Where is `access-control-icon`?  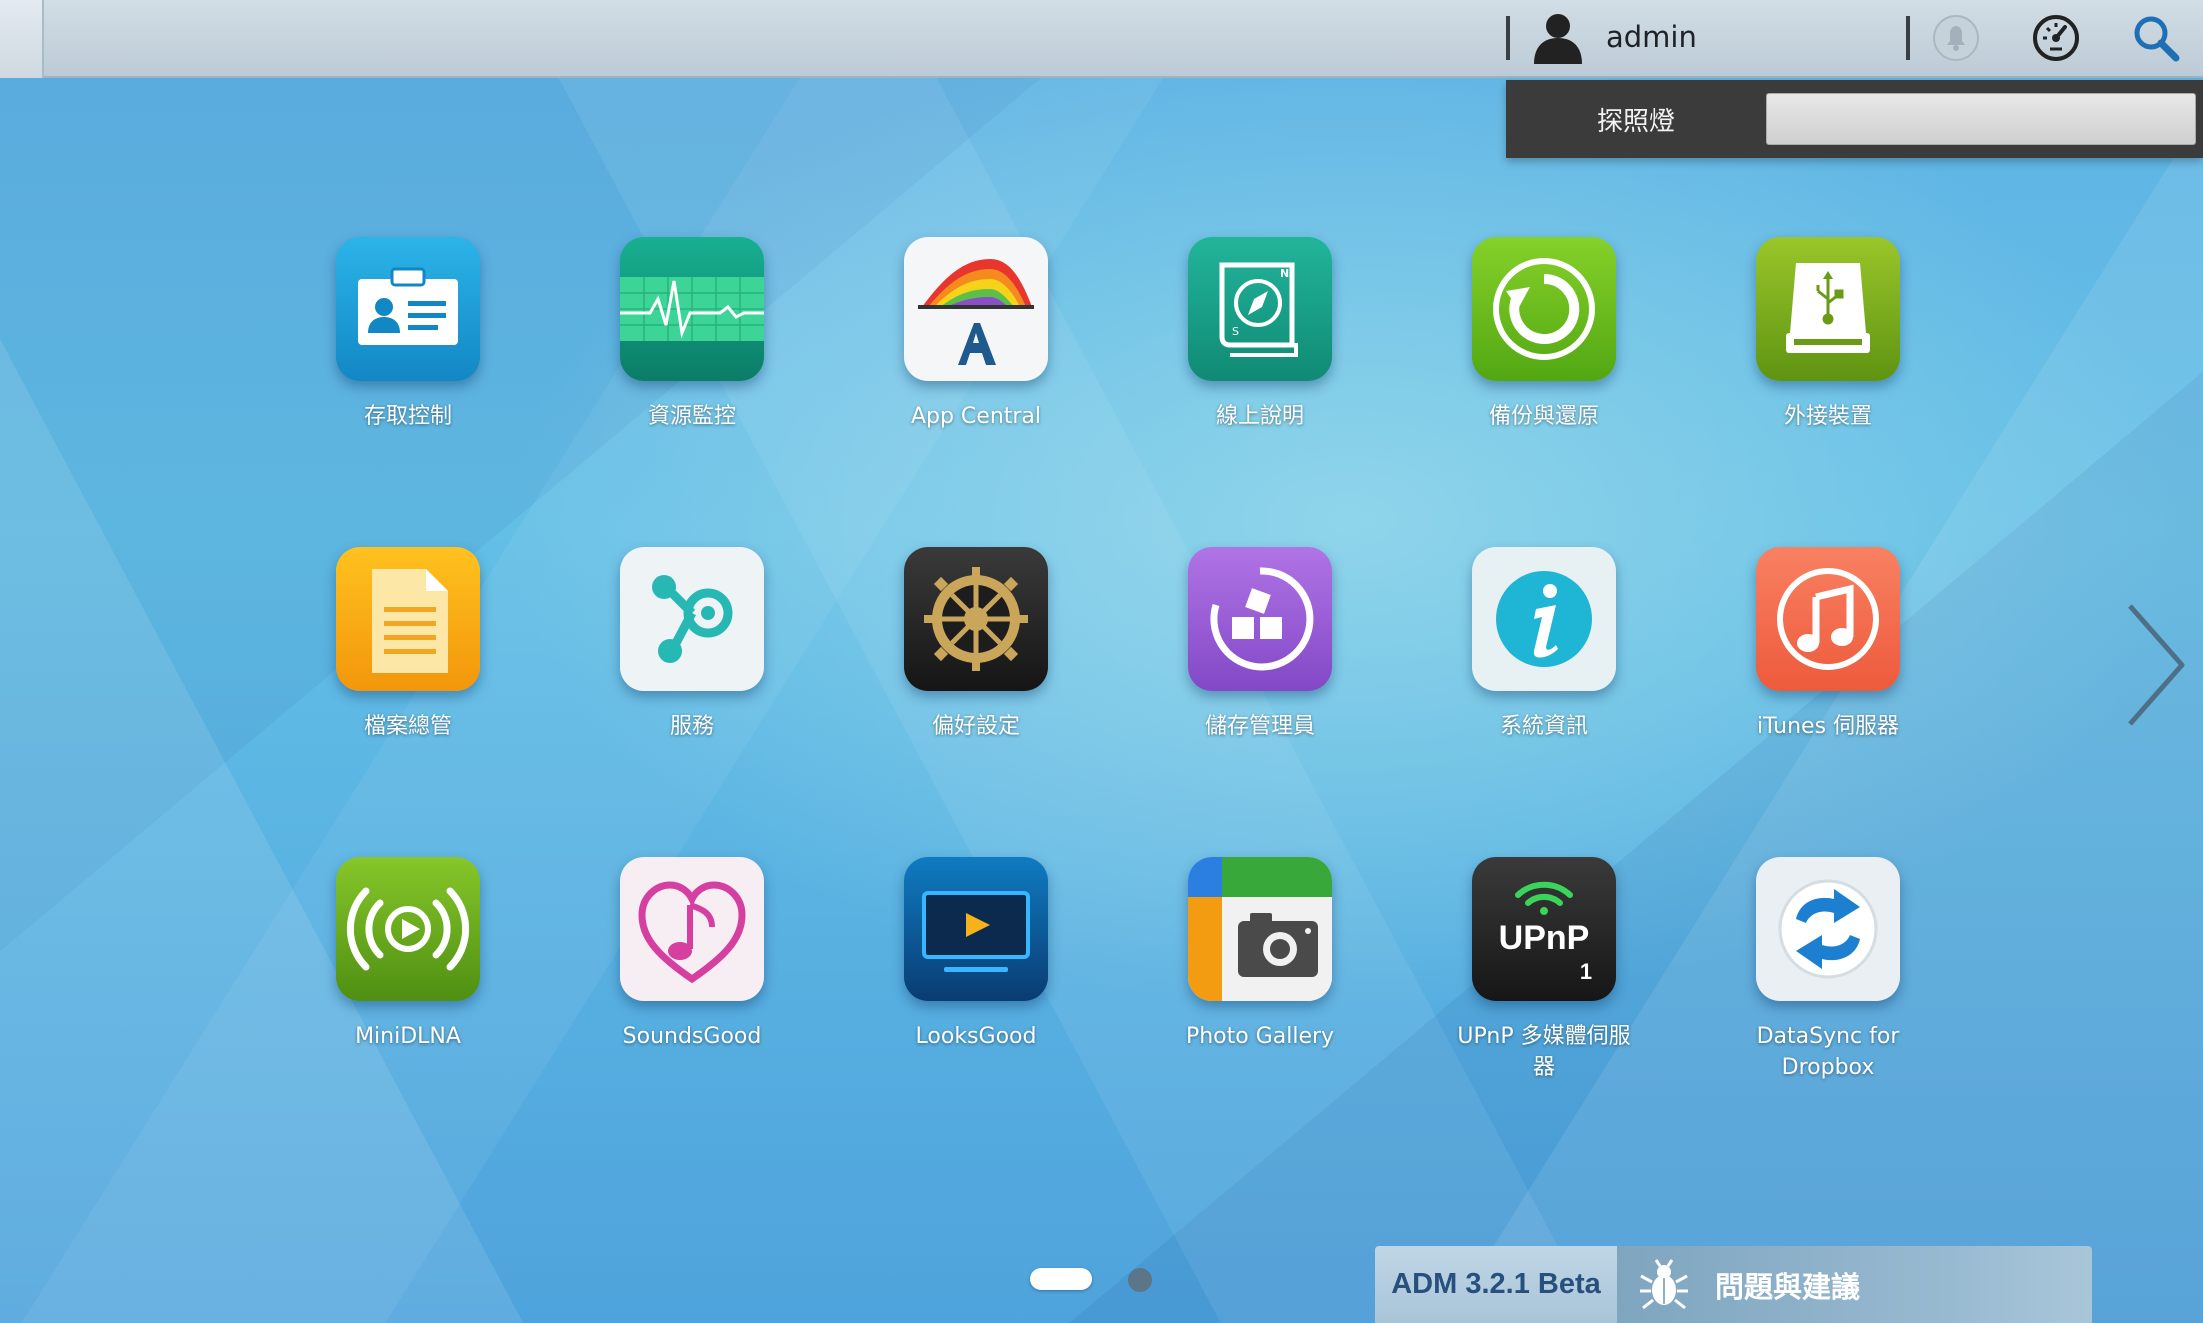
access-control-icon is located at coordinates (408, 309).